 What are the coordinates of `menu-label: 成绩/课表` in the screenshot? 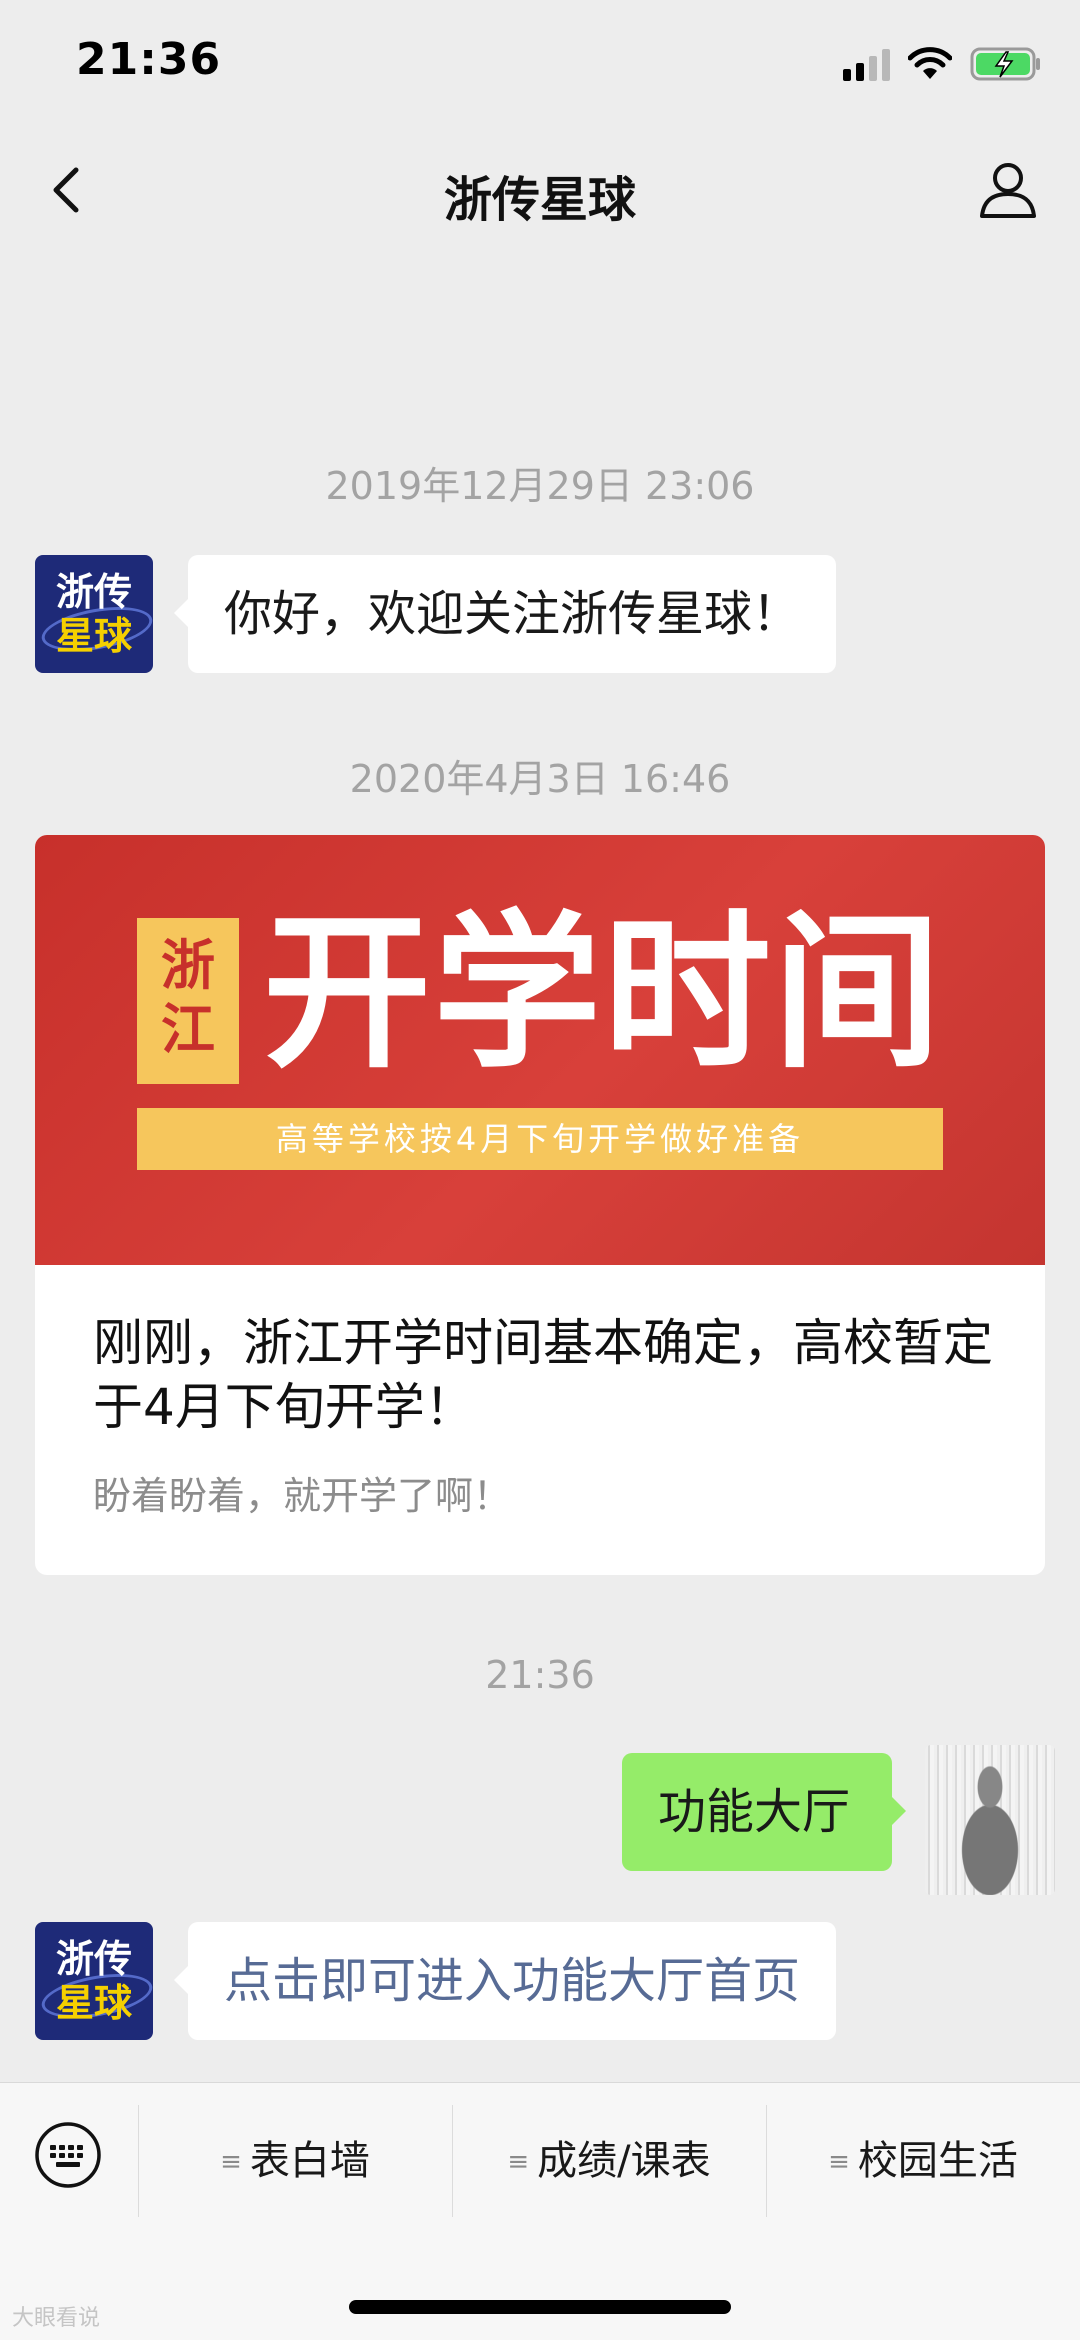 It's located at (624, 2161).